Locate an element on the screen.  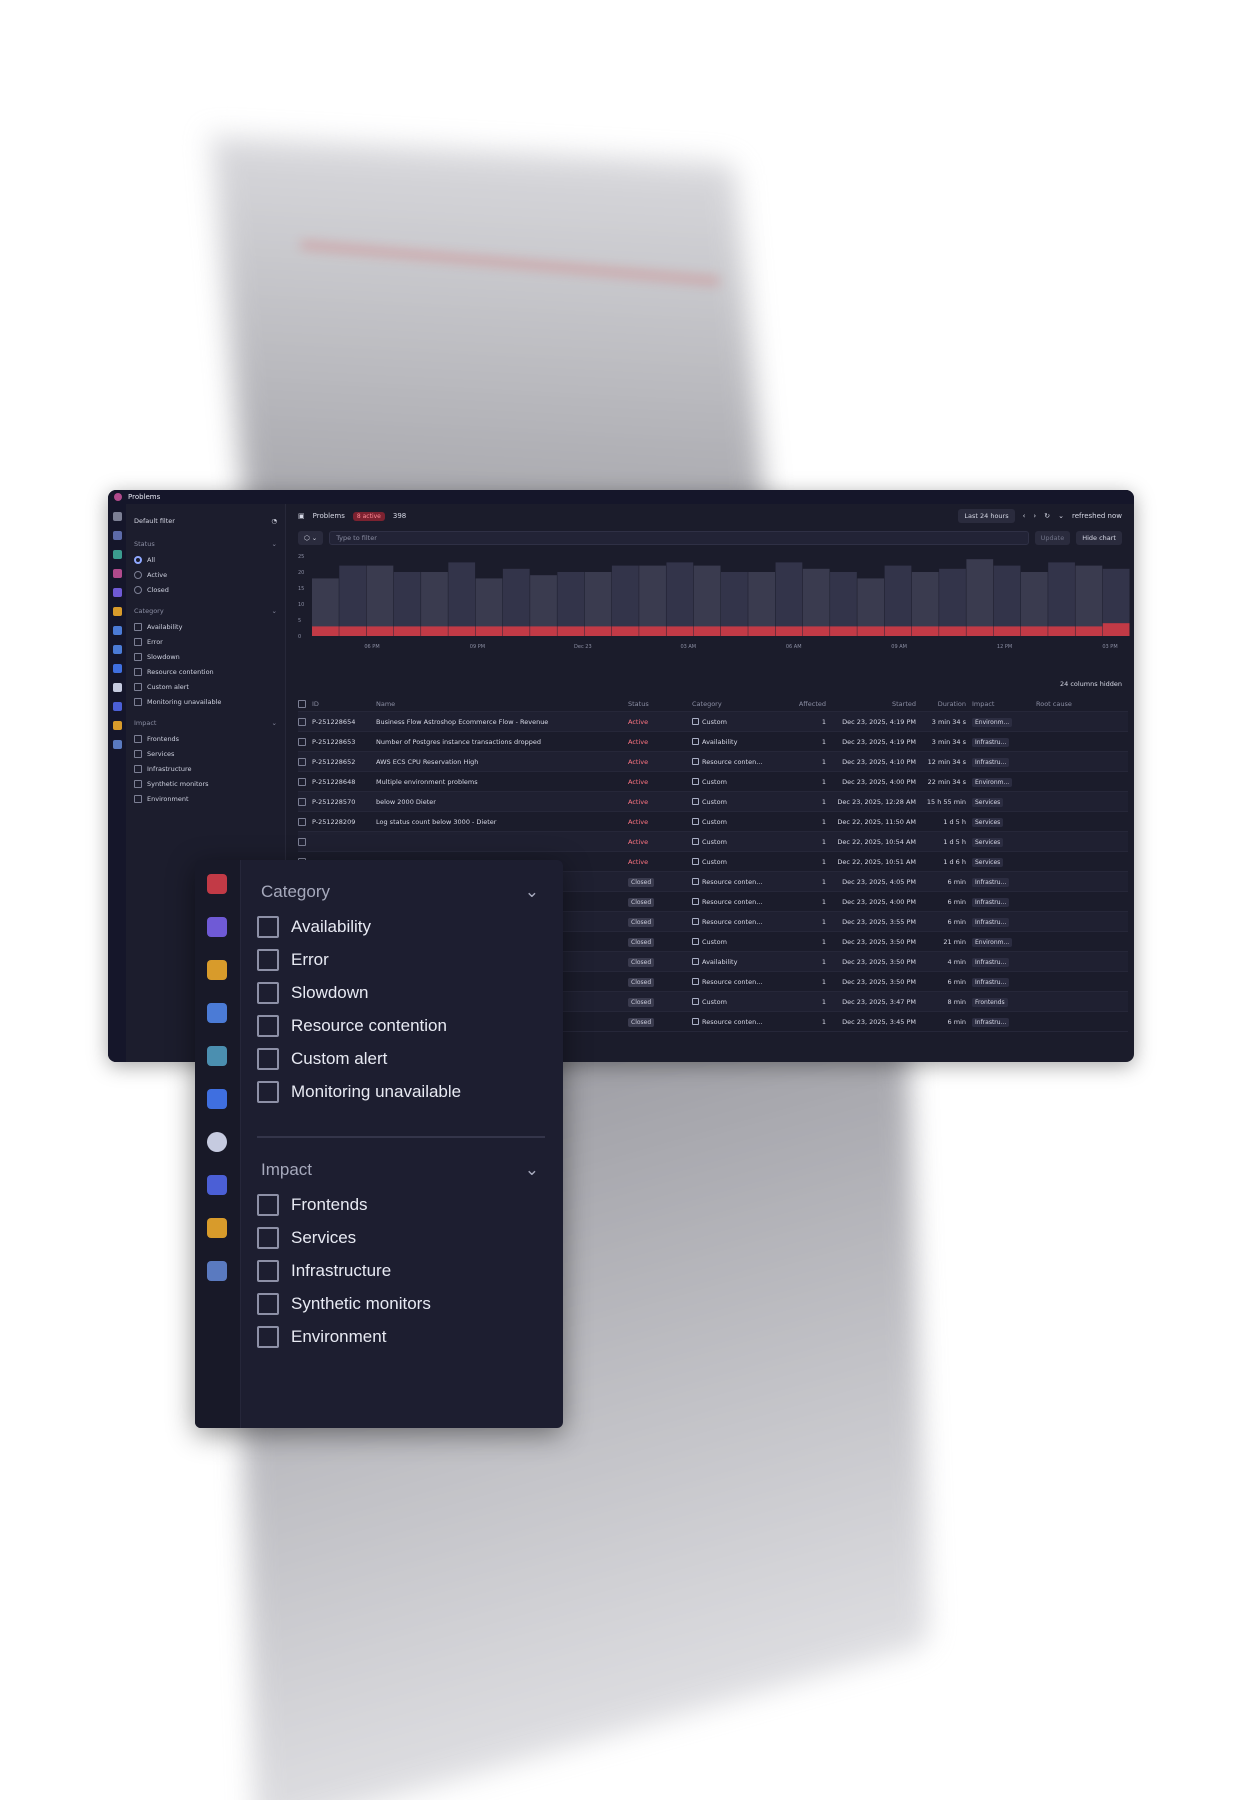
cube-icon is located at coordinates (217, 927).